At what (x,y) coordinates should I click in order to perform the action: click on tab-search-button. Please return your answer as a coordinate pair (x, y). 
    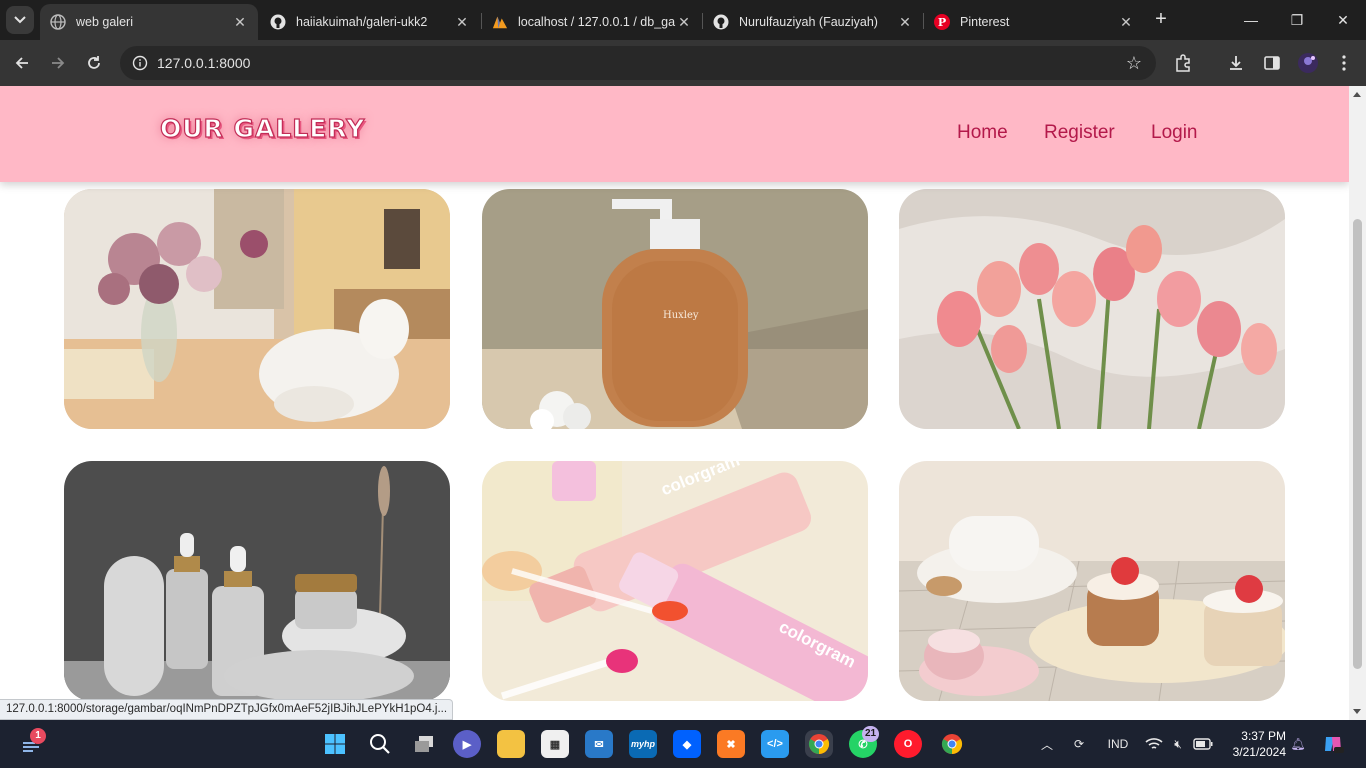
    Looking at the image, I should click on (20, 20).